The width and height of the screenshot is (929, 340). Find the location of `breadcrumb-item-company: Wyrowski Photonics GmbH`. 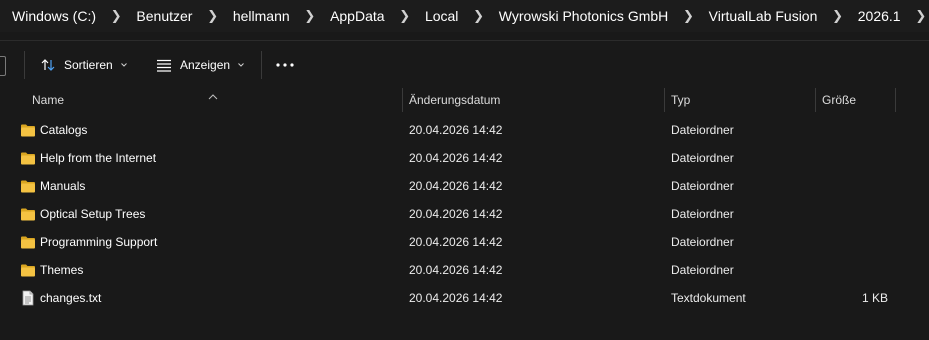

breadcrumb-item-company: Wyrowski Photonics GmbH is located at coordinates (577, 16).